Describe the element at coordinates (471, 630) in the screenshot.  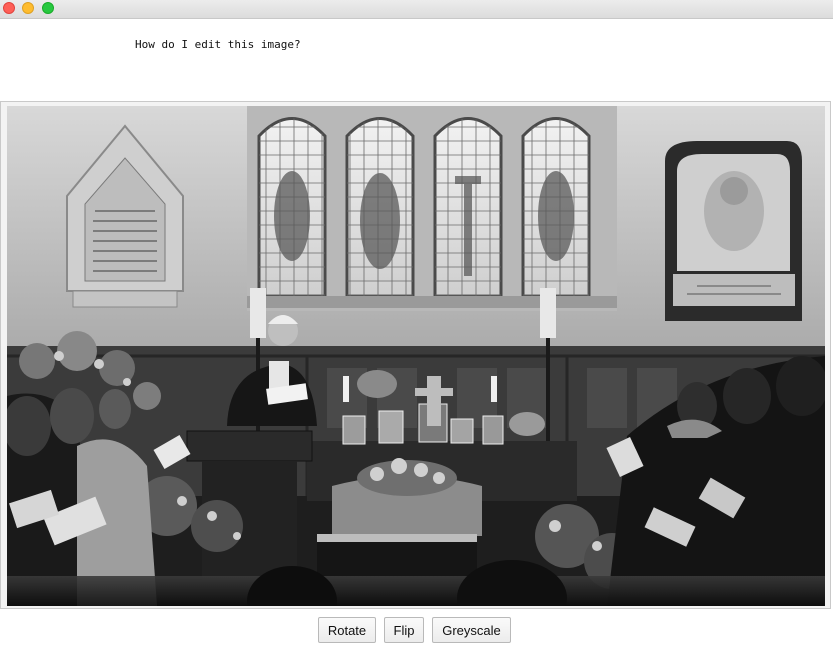
I see `greyscale-button: Greyscale` at that location.